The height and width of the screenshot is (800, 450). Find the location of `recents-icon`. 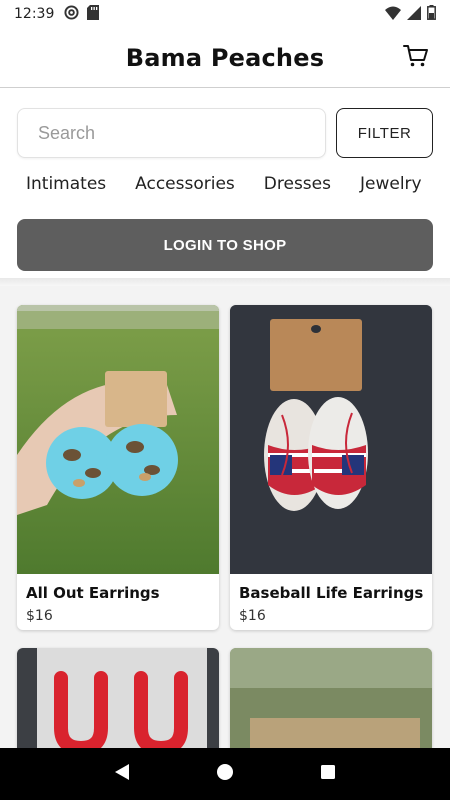

recents-icon is located at coordinates (328, 774).